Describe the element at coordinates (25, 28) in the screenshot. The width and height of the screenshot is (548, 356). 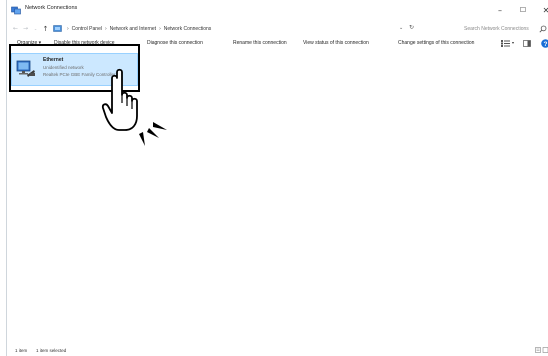
I see `forward-button: →` at that location.